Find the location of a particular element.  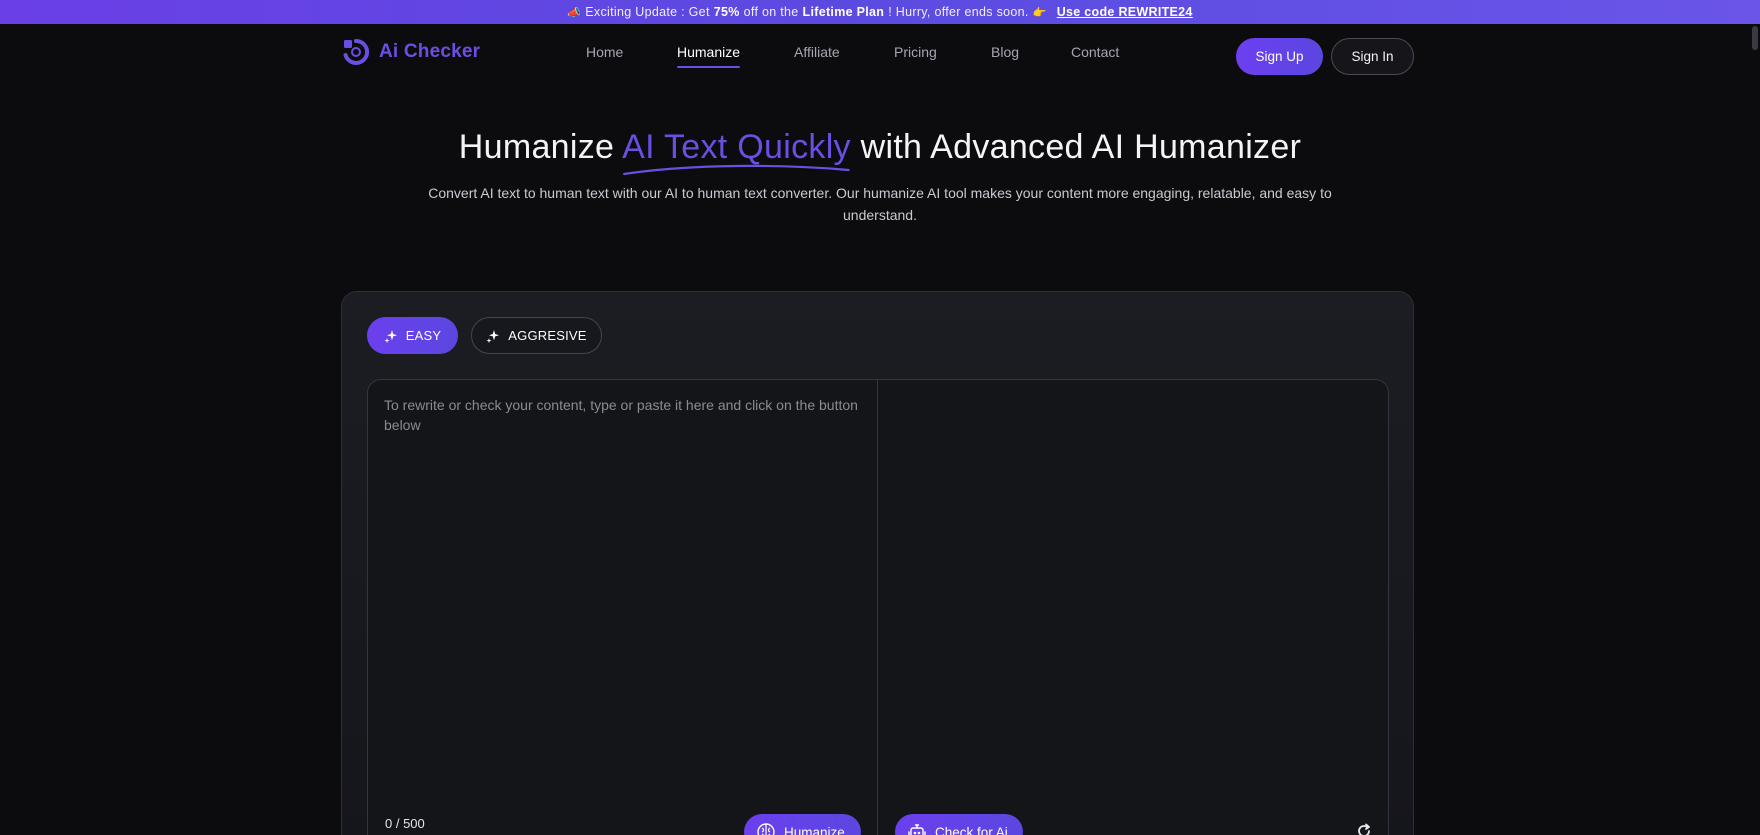

robot-icon is located at coordinates (917, 829).